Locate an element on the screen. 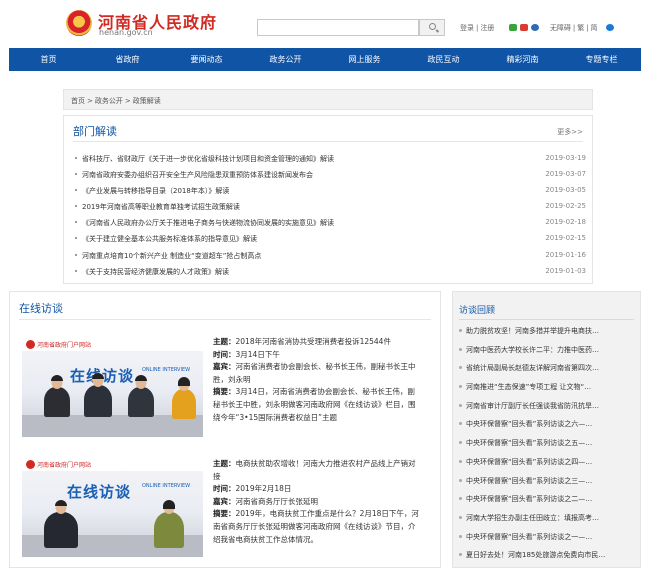 The height and width of the screenshot is (568, 650). list-item: 《关于建立健全基本公共服务标准体系的指导意见》解读 2019-02-15 is located at coordinates (330, 242).